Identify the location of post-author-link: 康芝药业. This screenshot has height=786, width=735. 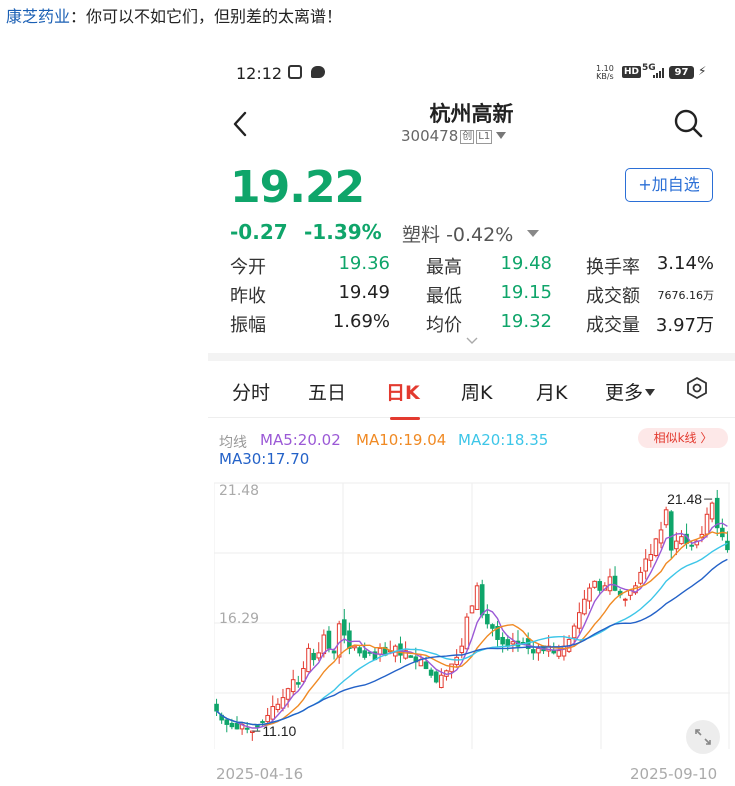
(38, 16).